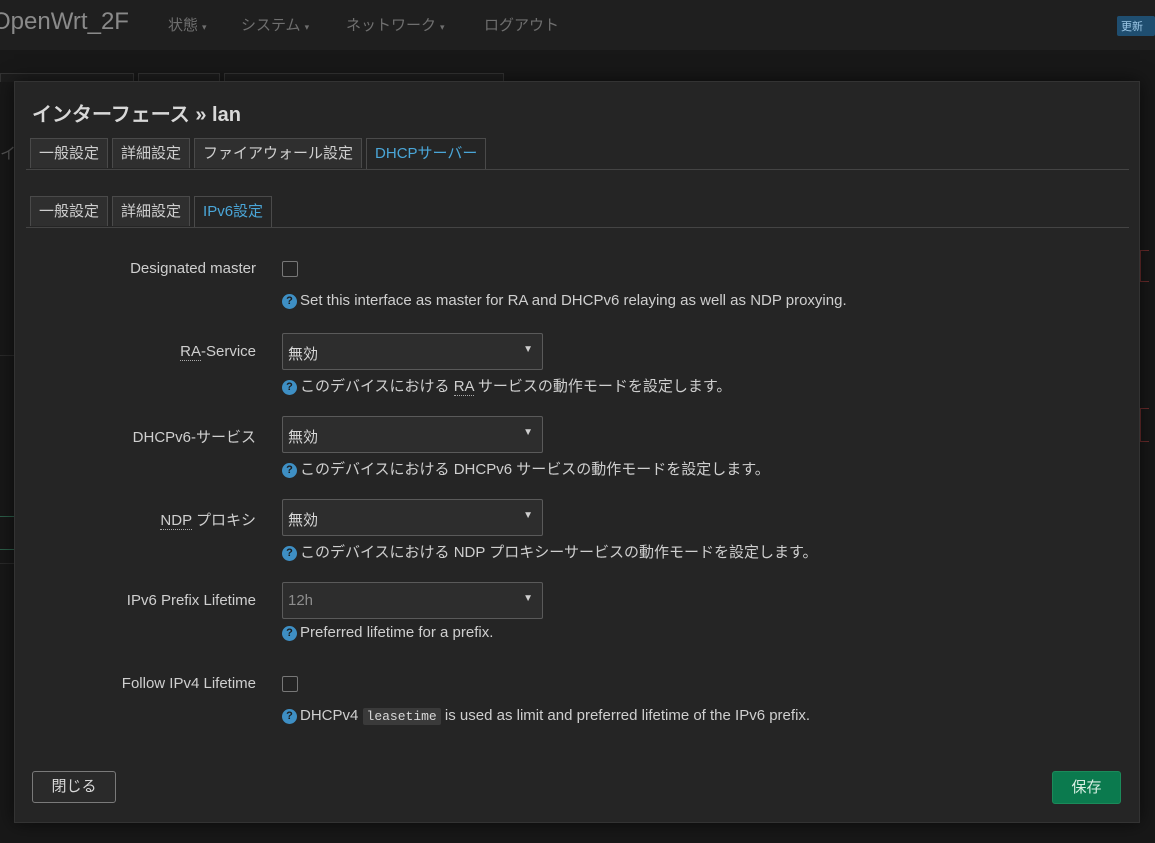  I want to click on subtab-ipv6: IPv6設定, so click(233, 211).